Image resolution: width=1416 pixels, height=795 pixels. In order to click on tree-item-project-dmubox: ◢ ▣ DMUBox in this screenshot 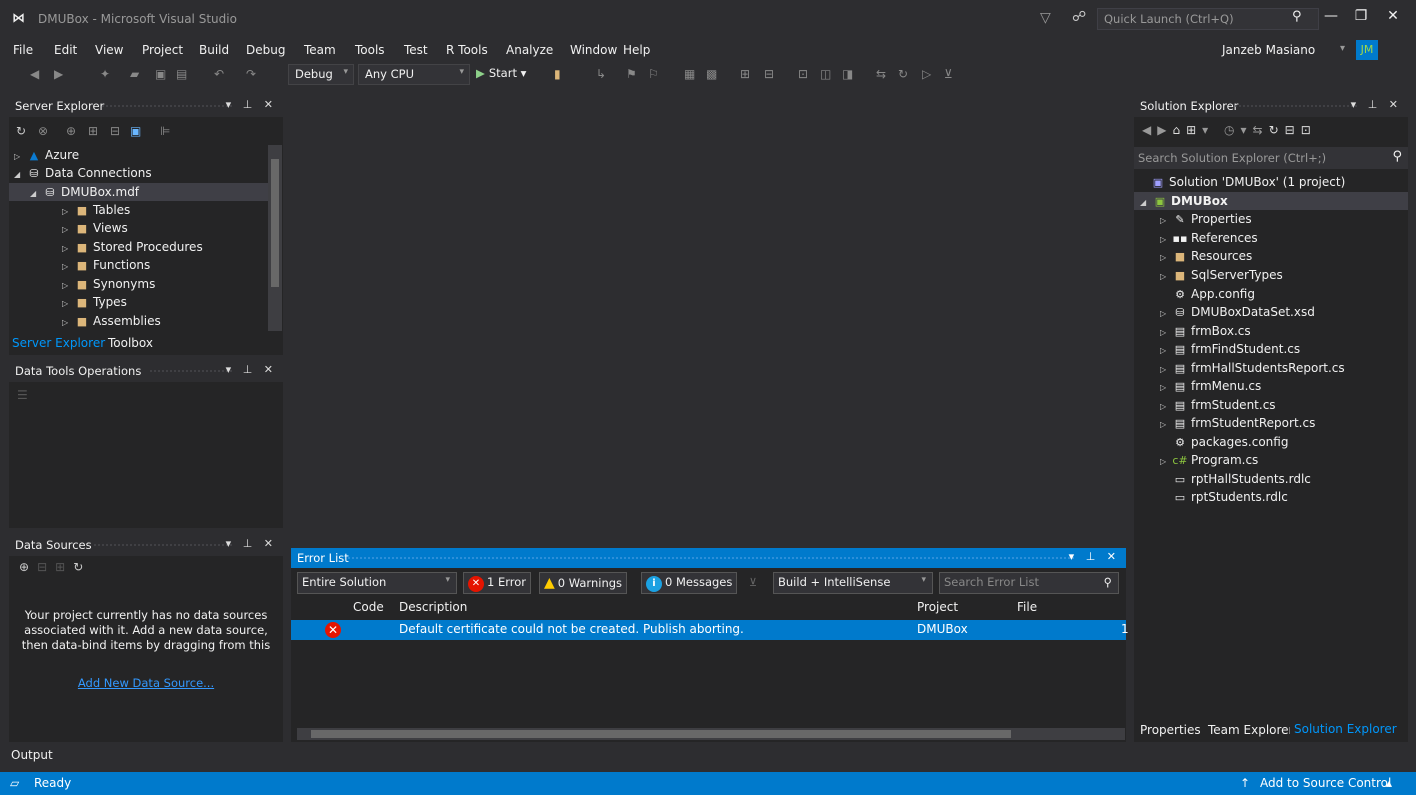, I will do `click(1271, 201)`.